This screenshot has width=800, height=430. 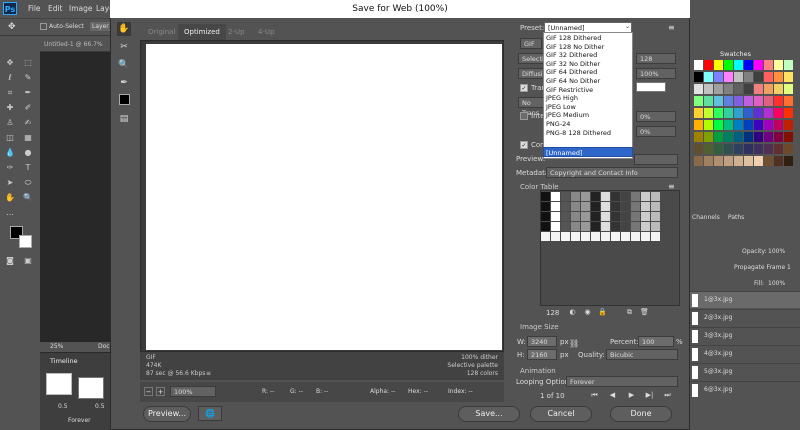 I want to click on preset-option: GIF 64 Dithered, so click(x=571, y=72).